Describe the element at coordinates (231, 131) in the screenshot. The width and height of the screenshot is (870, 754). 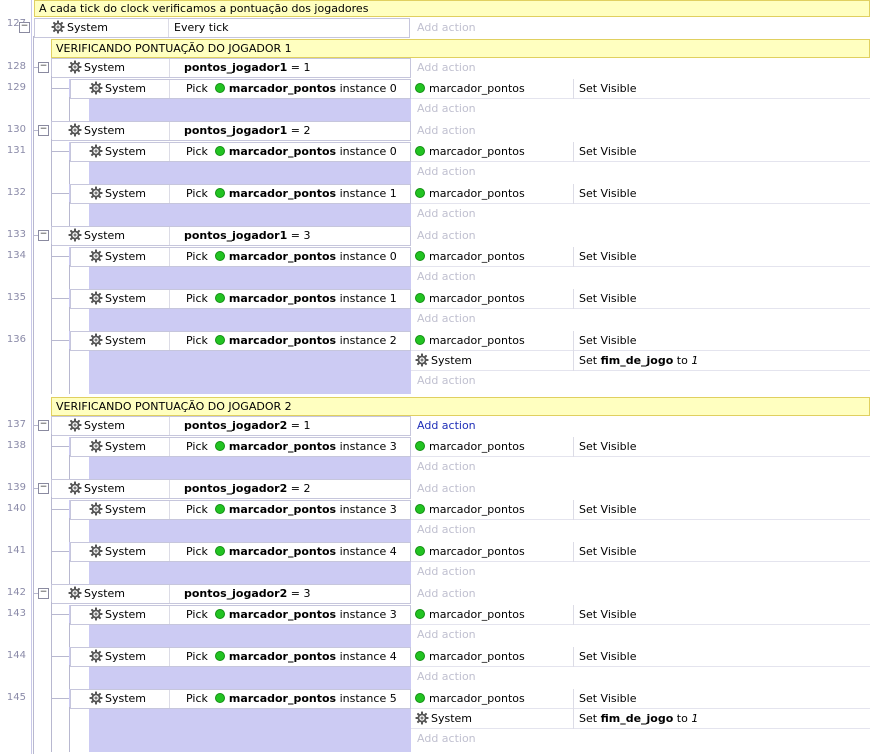
I see `event-condition-row: System pontos_jogador1 = 2` at that location.